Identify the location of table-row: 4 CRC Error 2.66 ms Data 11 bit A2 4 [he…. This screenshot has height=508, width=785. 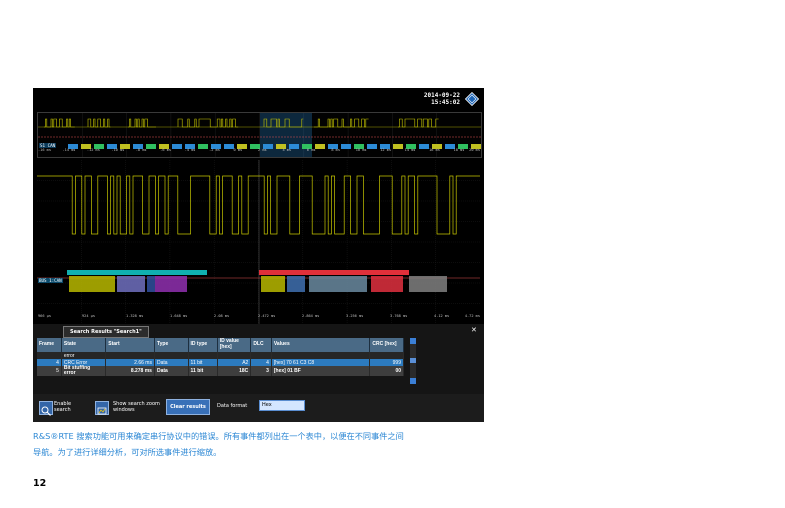
(220, 362).